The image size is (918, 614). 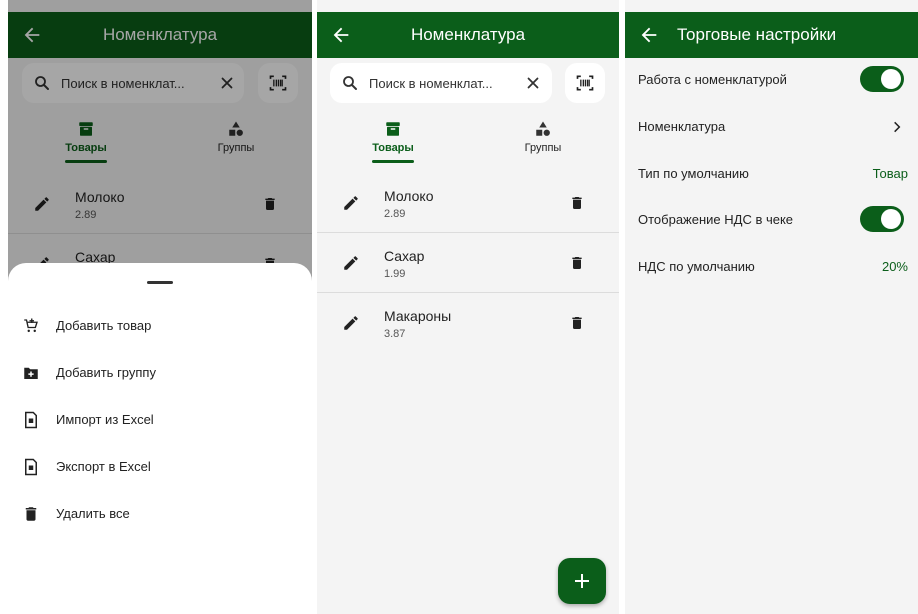 I want to click on excel-export-icon, so click(x=31, y=467).